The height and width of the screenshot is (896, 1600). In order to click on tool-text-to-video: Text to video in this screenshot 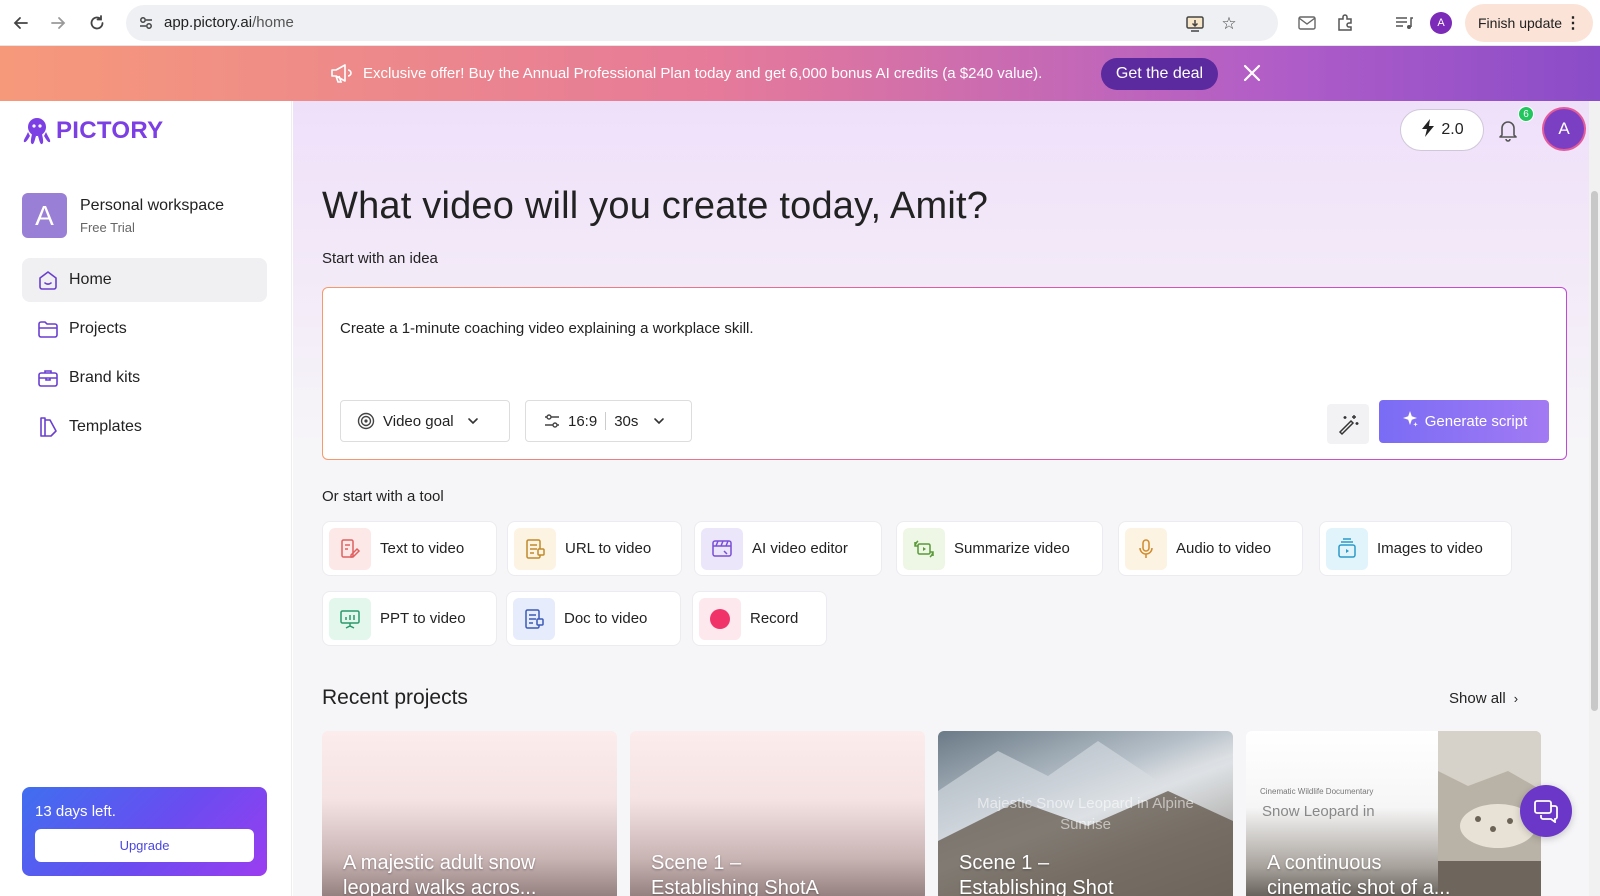, I will do `click(409, 548)`.